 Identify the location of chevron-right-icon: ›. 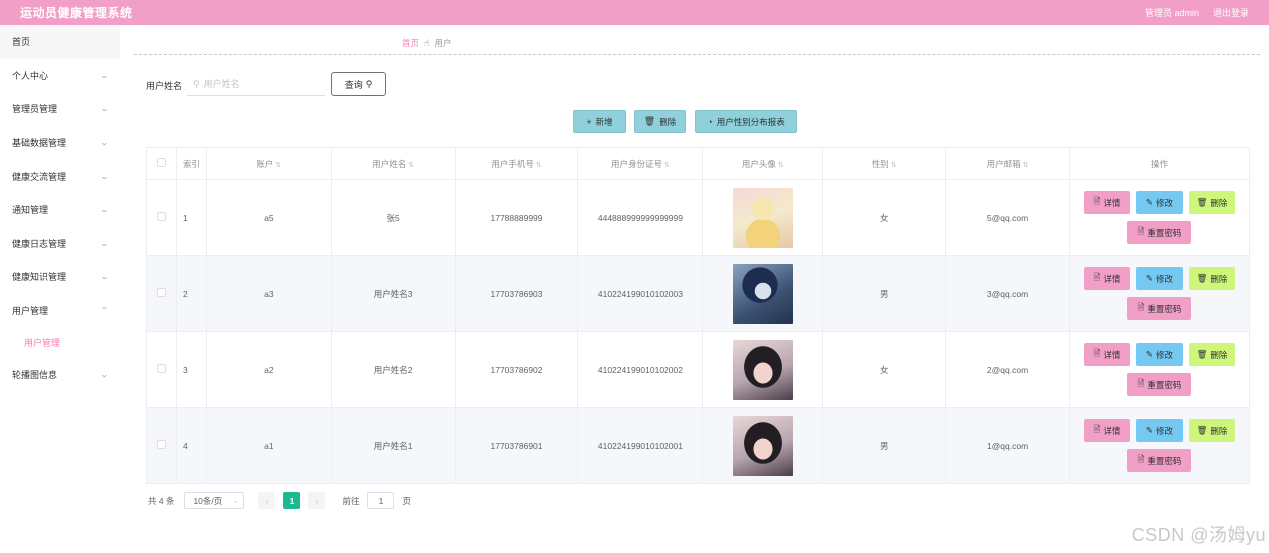
(317, 500).